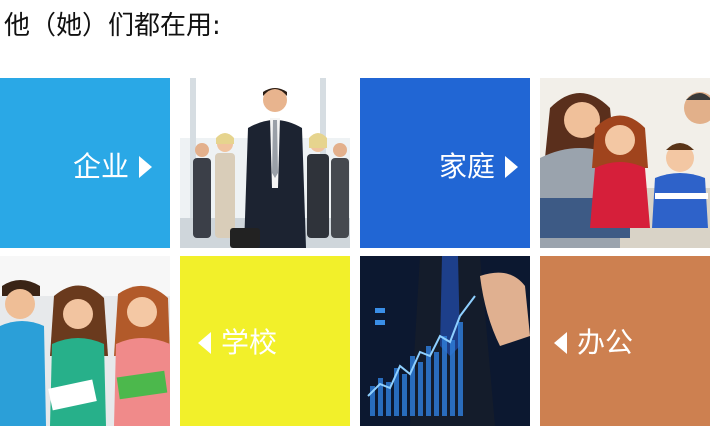 Image resolution: width=711 pixels, height=426 pixels. Describe the element at coordinates (625, 163) in the screenshot. I see `family-photo` at that location.